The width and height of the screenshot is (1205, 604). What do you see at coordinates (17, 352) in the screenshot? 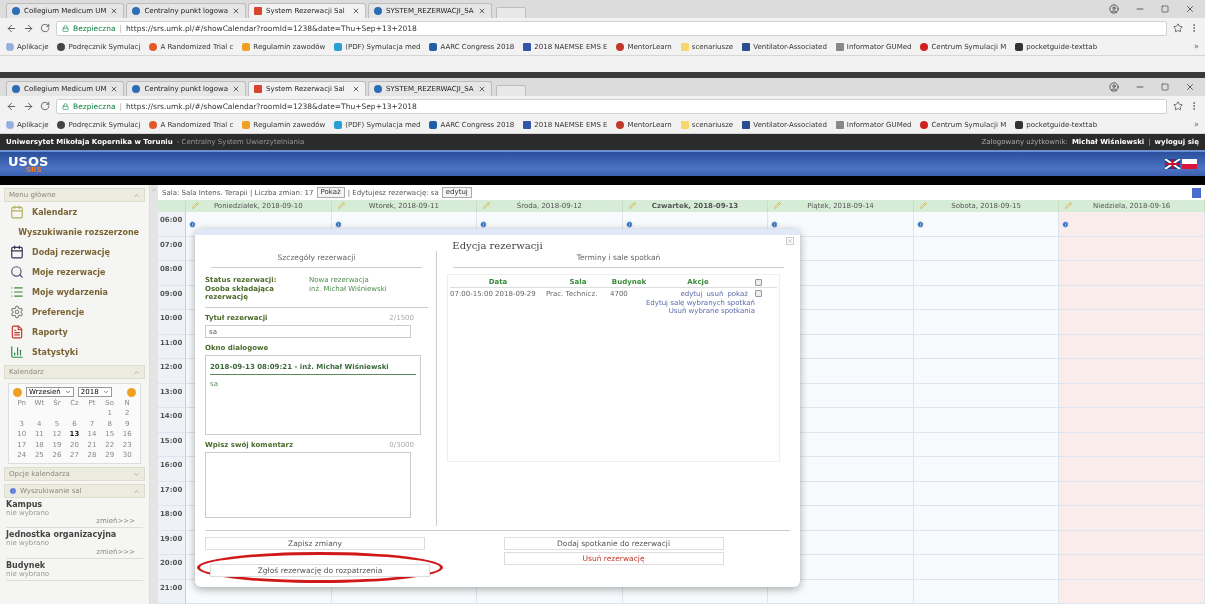
I see `bar-chart-icon` at bounding box center [17, 352].